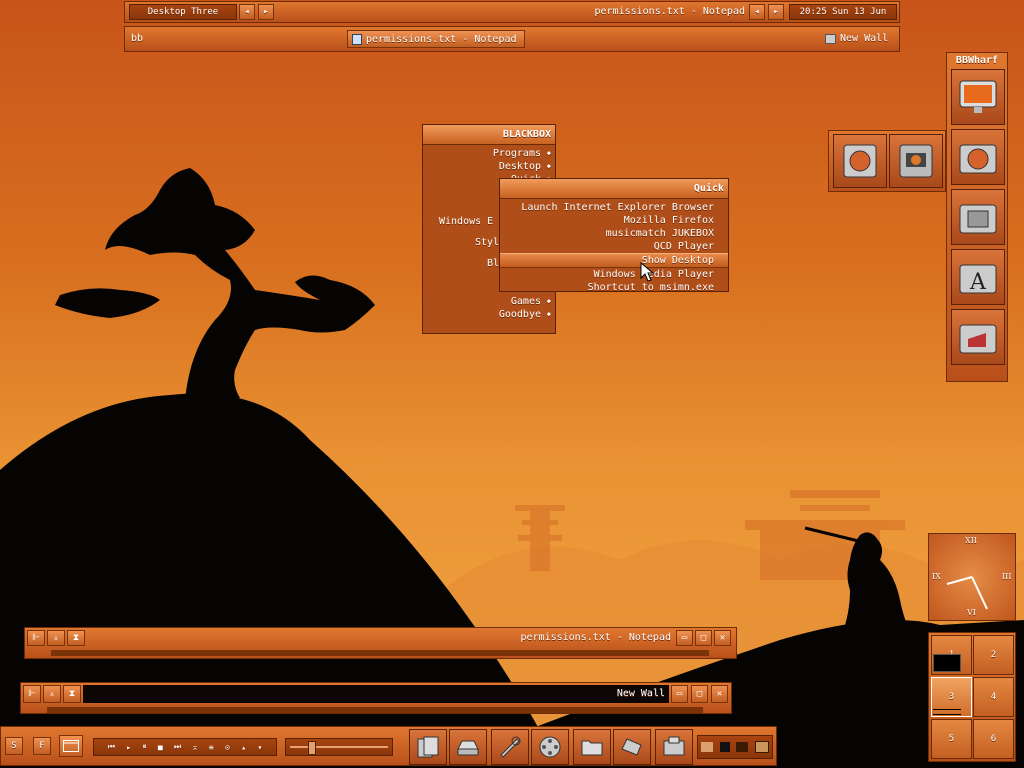  Describe the element at coordinates (487, 242) in the screenshot. I see `menu-item-label: Styl` at that location.